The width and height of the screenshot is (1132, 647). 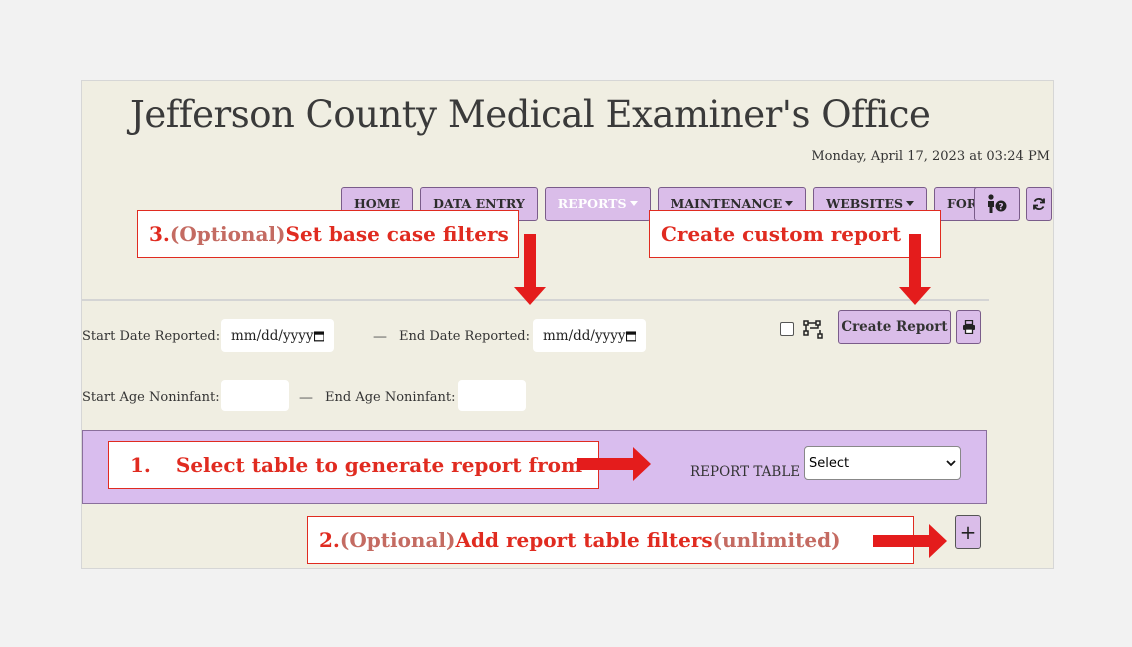 I want to click on nav-home-label: HOME, so click(x=377, y=203).